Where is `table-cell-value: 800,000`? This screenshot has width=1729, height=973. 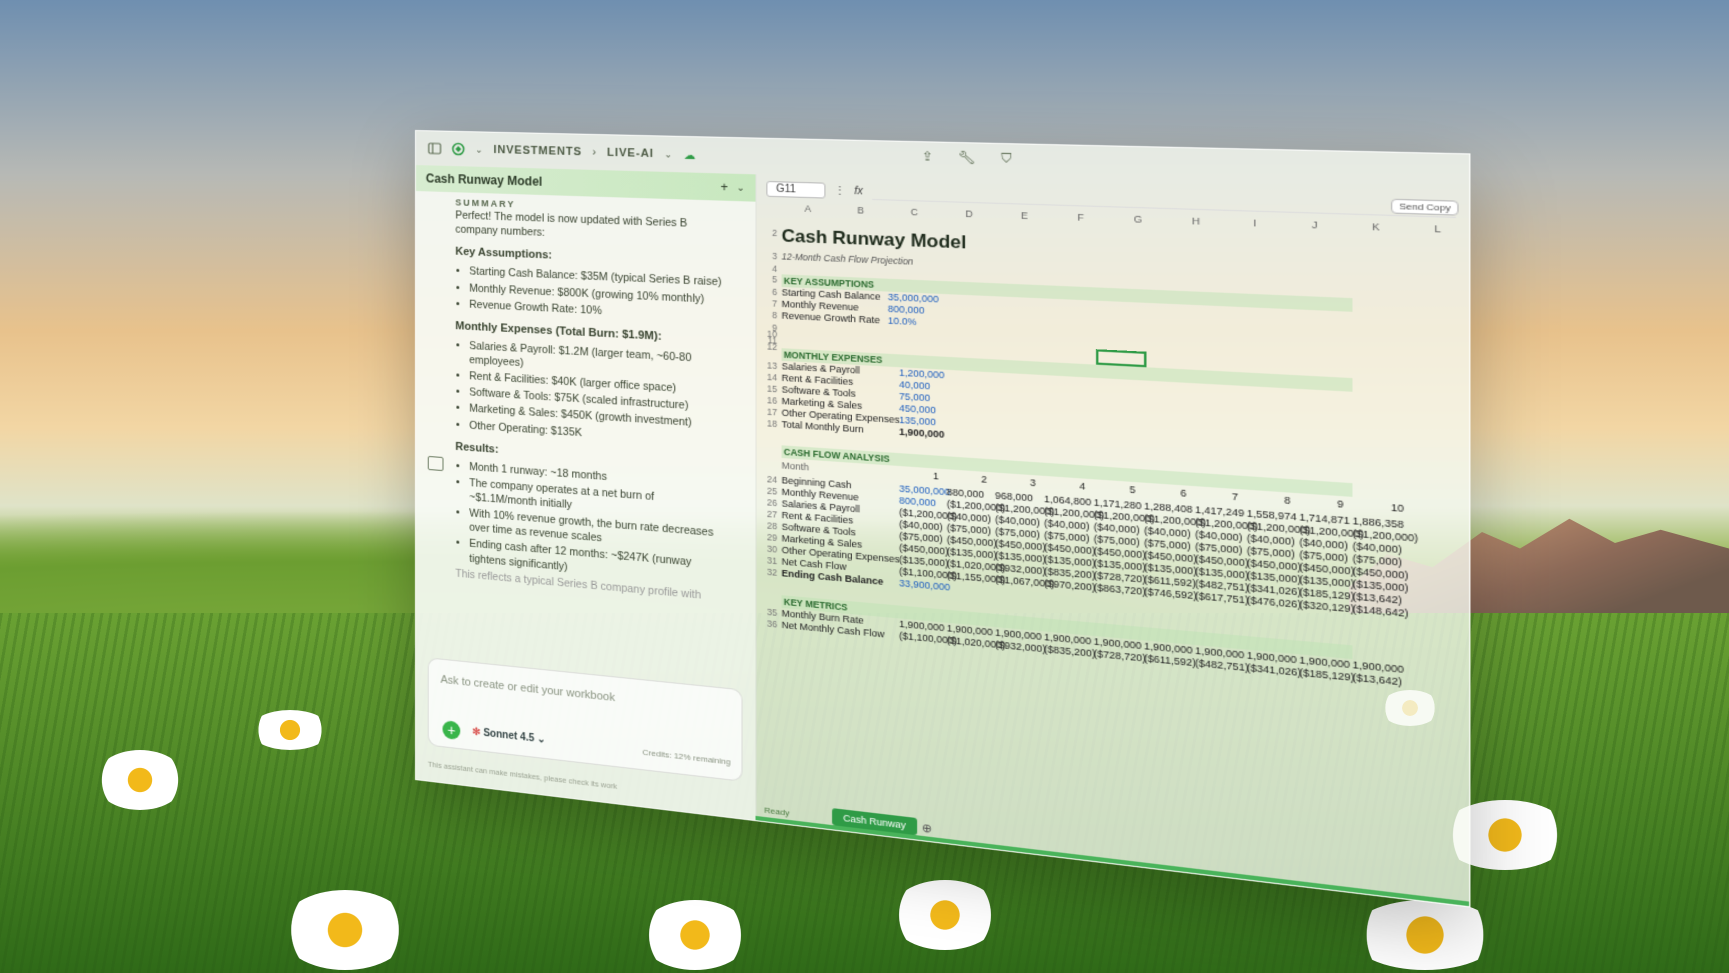 table-cell-value: 800,000 is located at coordinates (906, 309).